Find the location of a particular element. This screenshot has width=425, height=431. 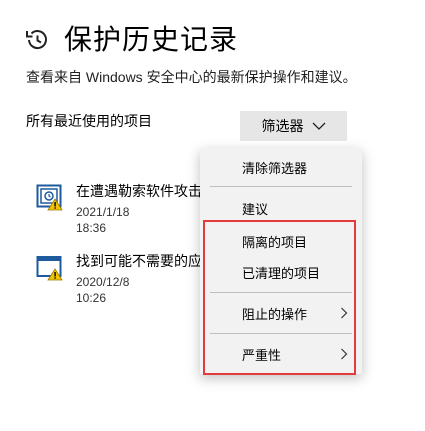

filter-button: 筛选器 is located at coordinates (293, 126).